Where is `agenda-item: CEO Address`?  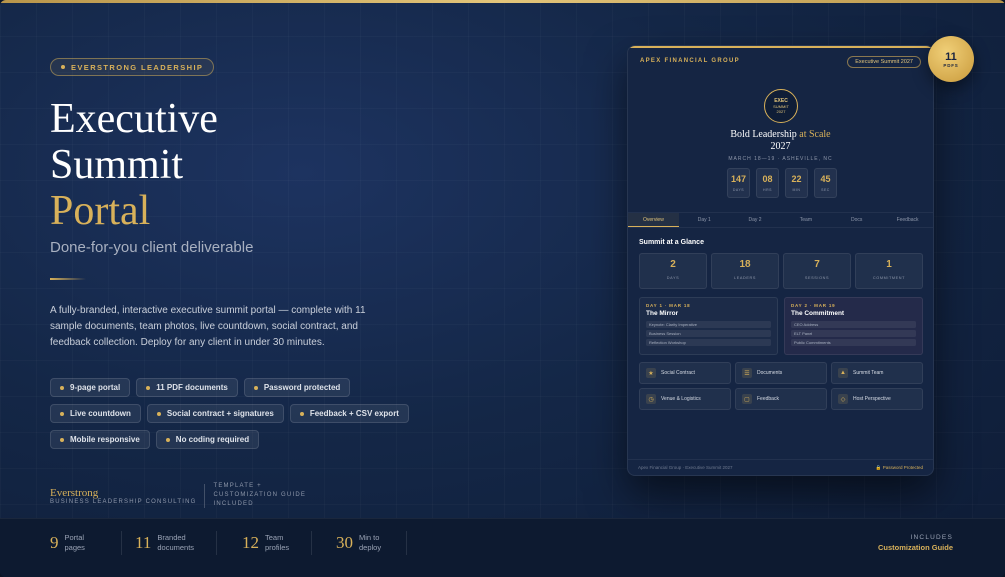
agenda-item: CEO Address is located at coordinates (853, 324).